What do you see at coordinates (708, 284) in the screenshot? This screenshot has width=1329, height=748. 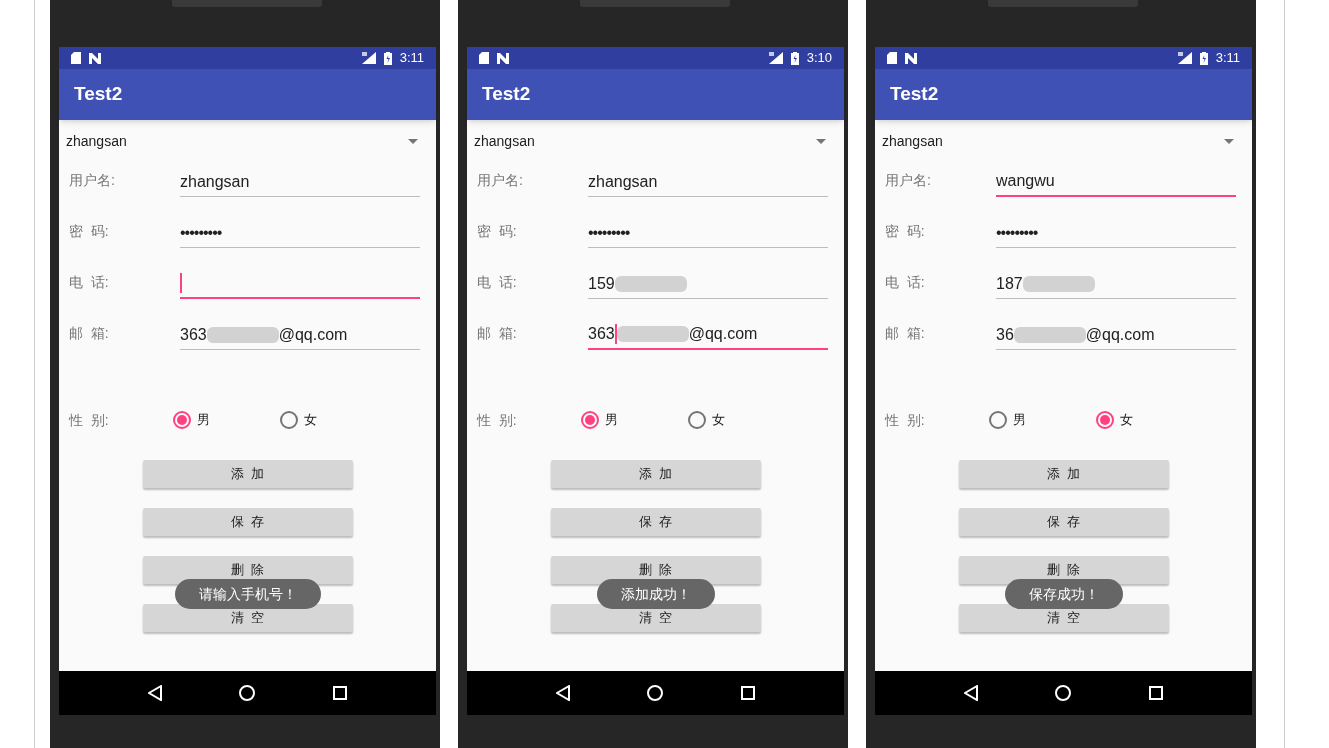 I see `input-field: 159` at bounding box center [708, 284].